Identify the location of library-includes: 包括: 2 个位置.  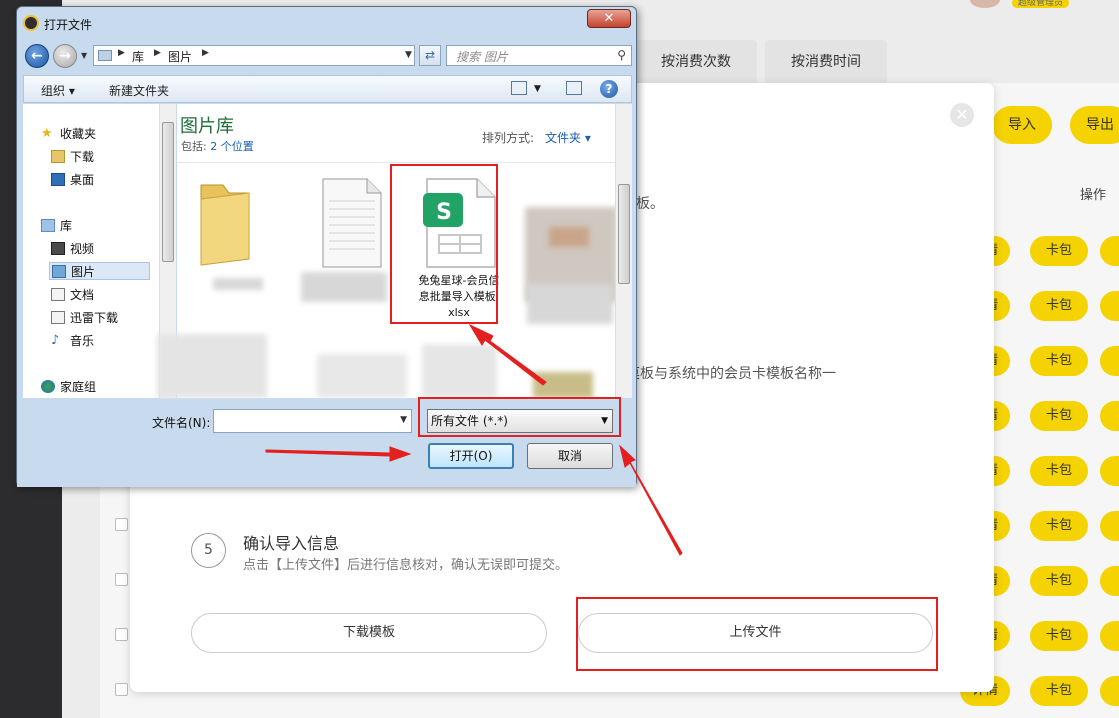
(217, 146).